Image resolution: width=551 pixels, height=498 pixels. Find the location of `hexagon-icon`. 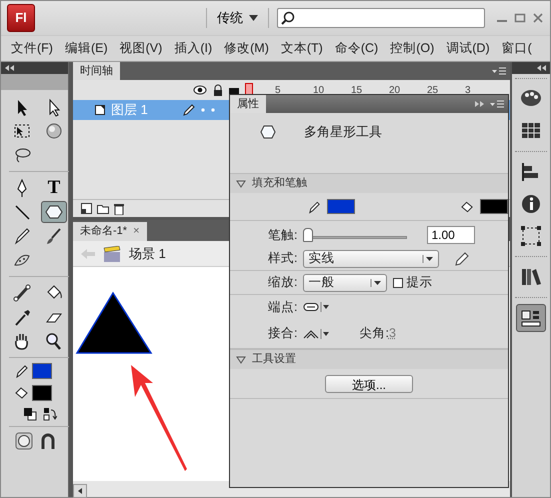

hexagon-icon is located at coordinates (268, 132).